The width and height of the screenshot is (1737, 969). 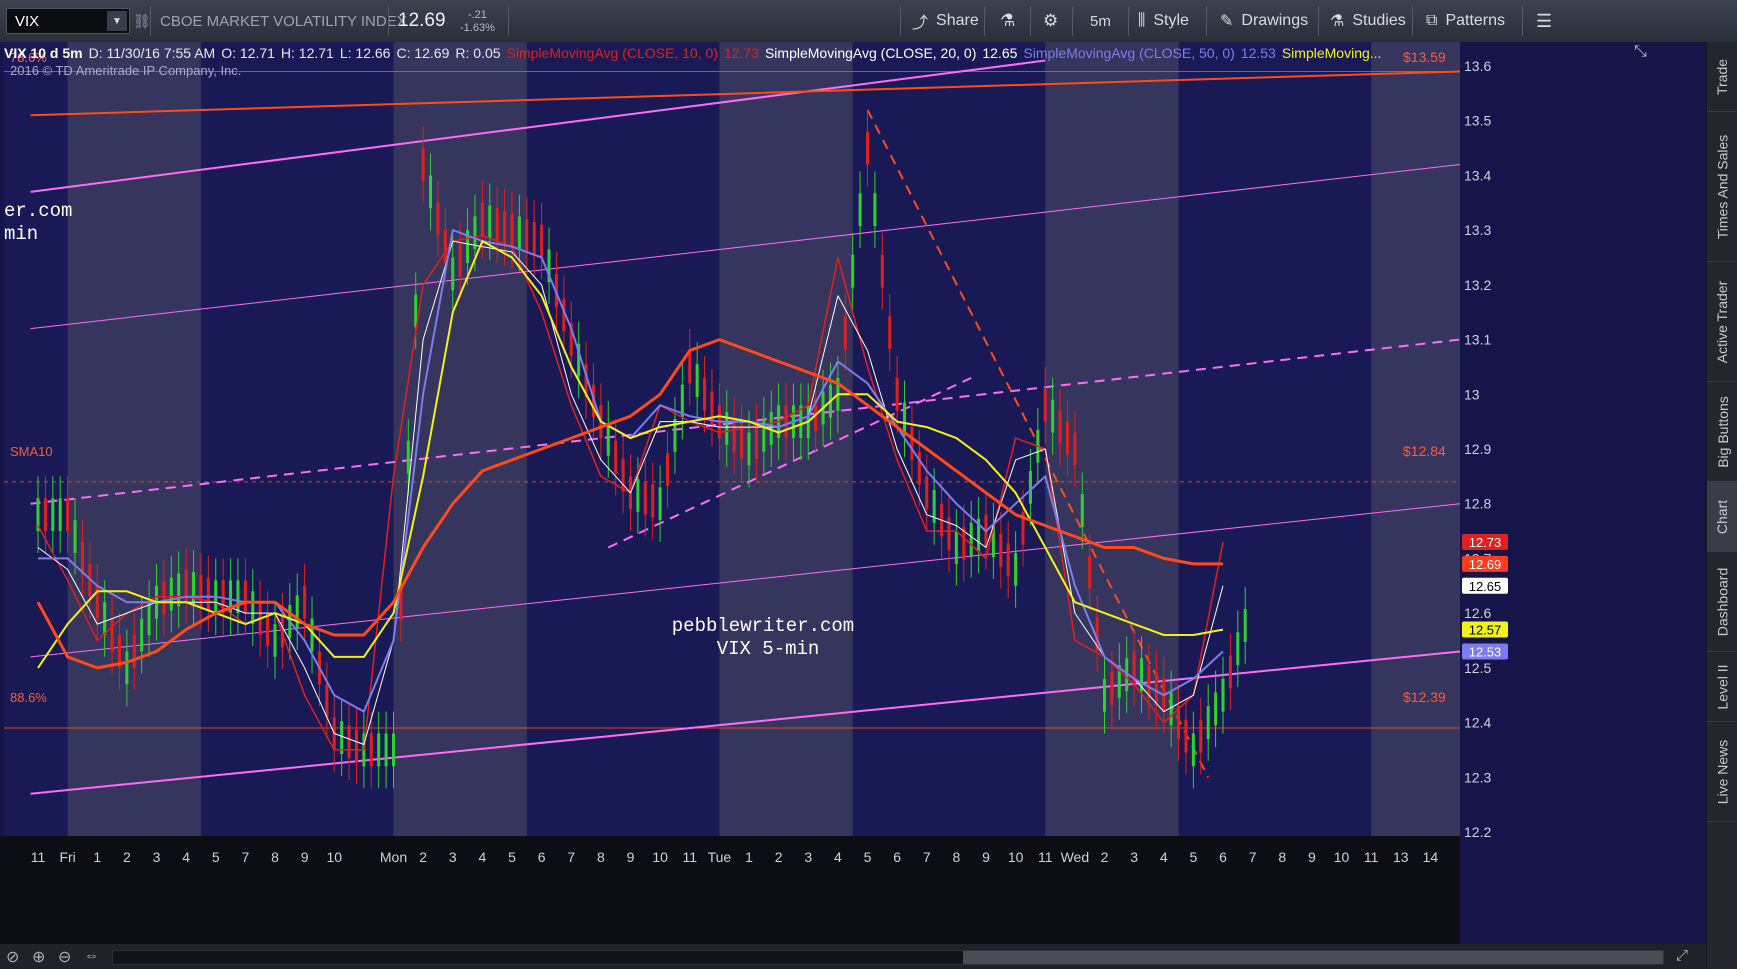 I want to click on drawings-button: ✎ Drawings, so click(x=1264, y=21).